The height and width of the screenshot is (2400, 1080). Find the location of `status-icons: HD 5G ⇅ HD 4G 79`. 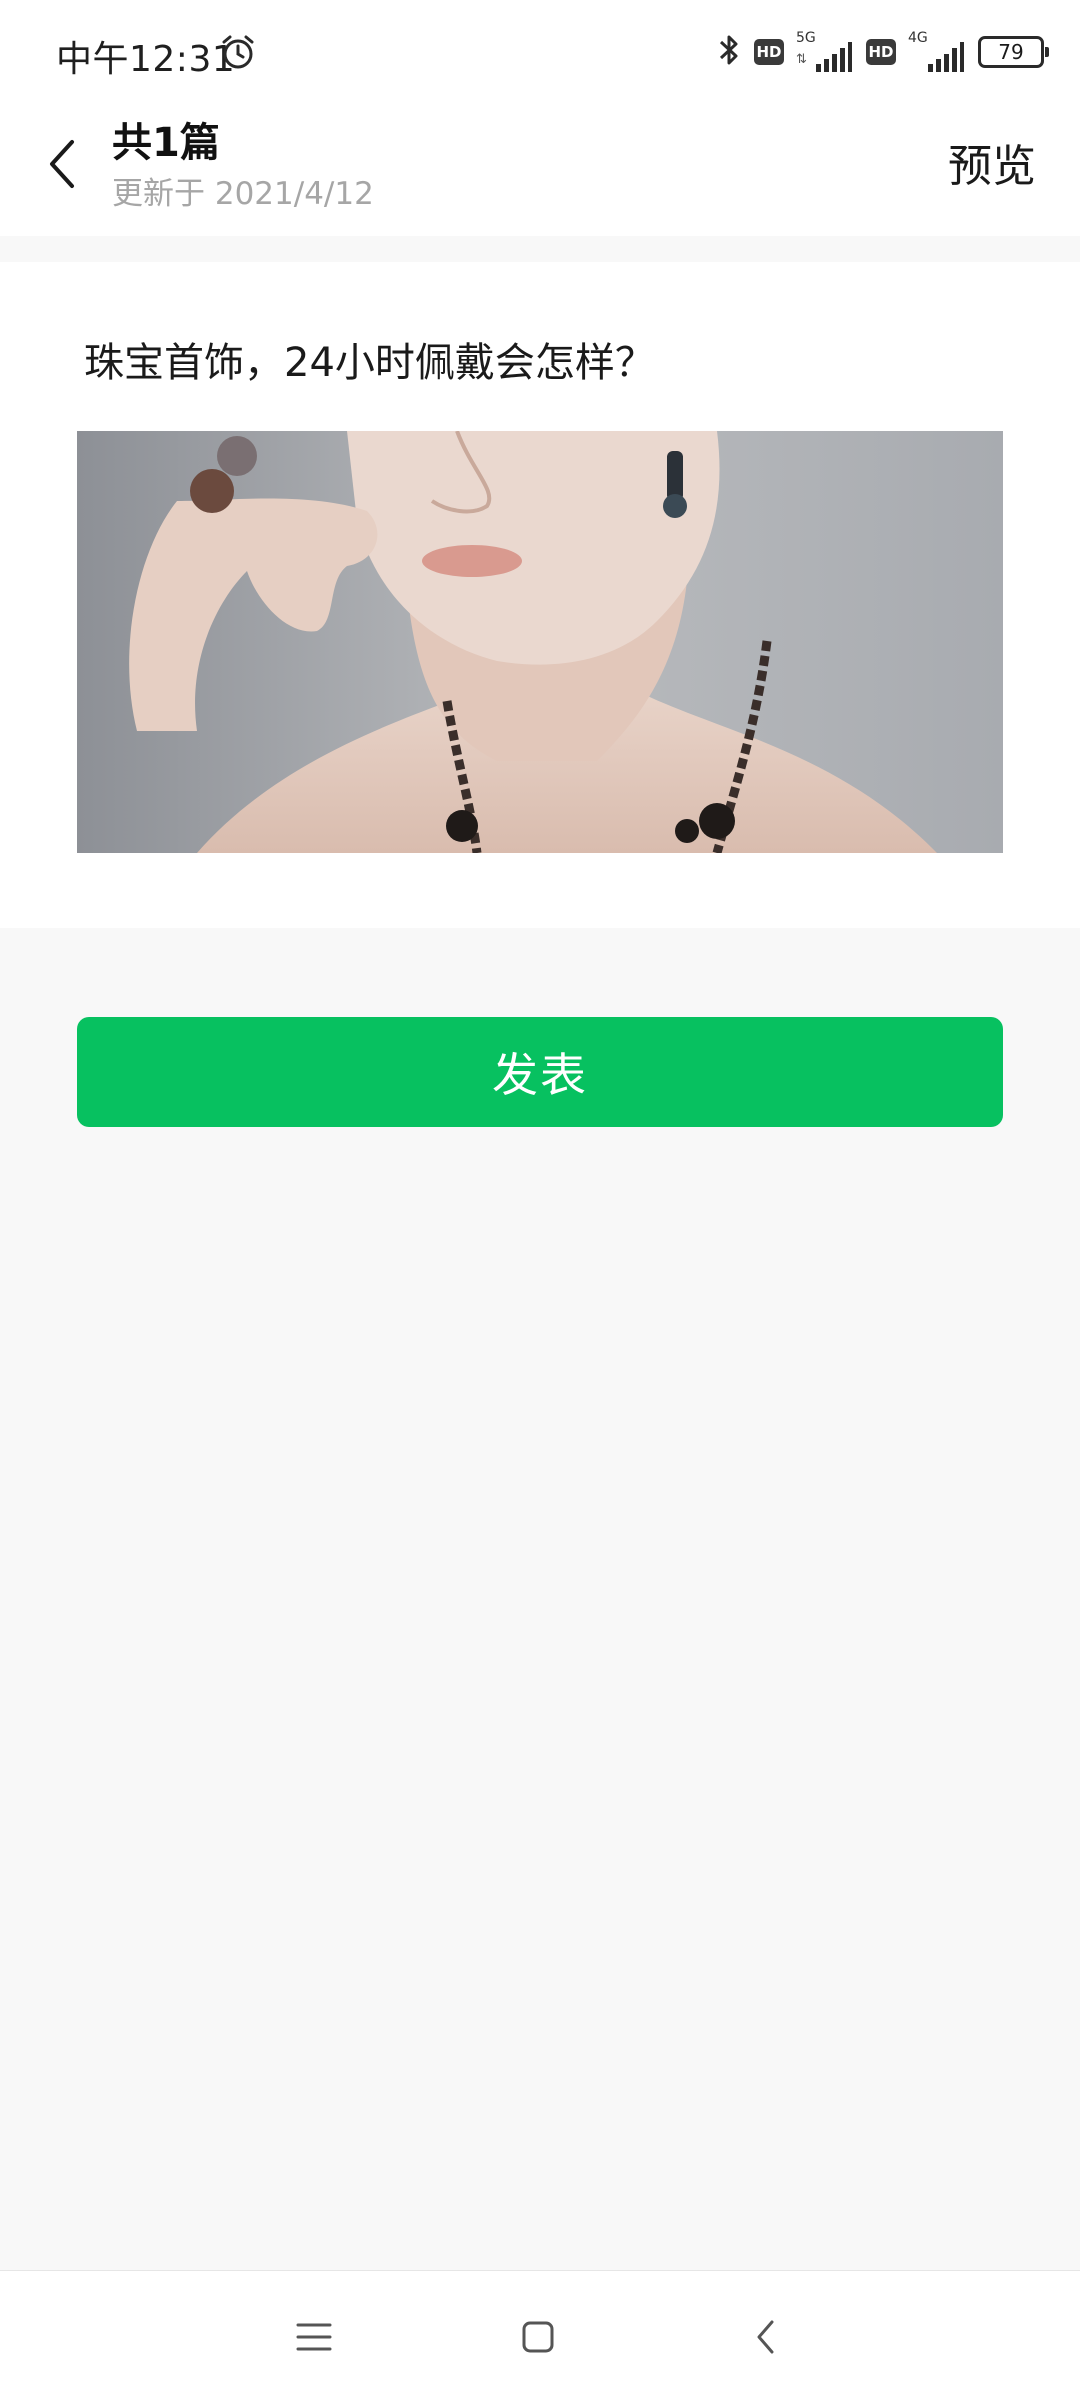

status-icons: HD 5G ⇅ HD 4G 79 is located at coordinates (876, 52).